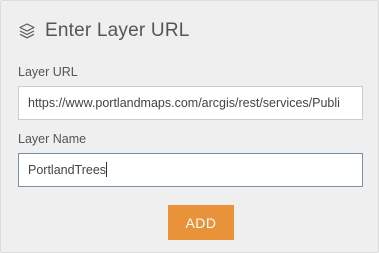 Image resolution: width=379 pixels, height=253 pixels. What do you see at coordinates (107, 170) in the screenshot?
I see `text-caret` at bounding box center [107, 170].